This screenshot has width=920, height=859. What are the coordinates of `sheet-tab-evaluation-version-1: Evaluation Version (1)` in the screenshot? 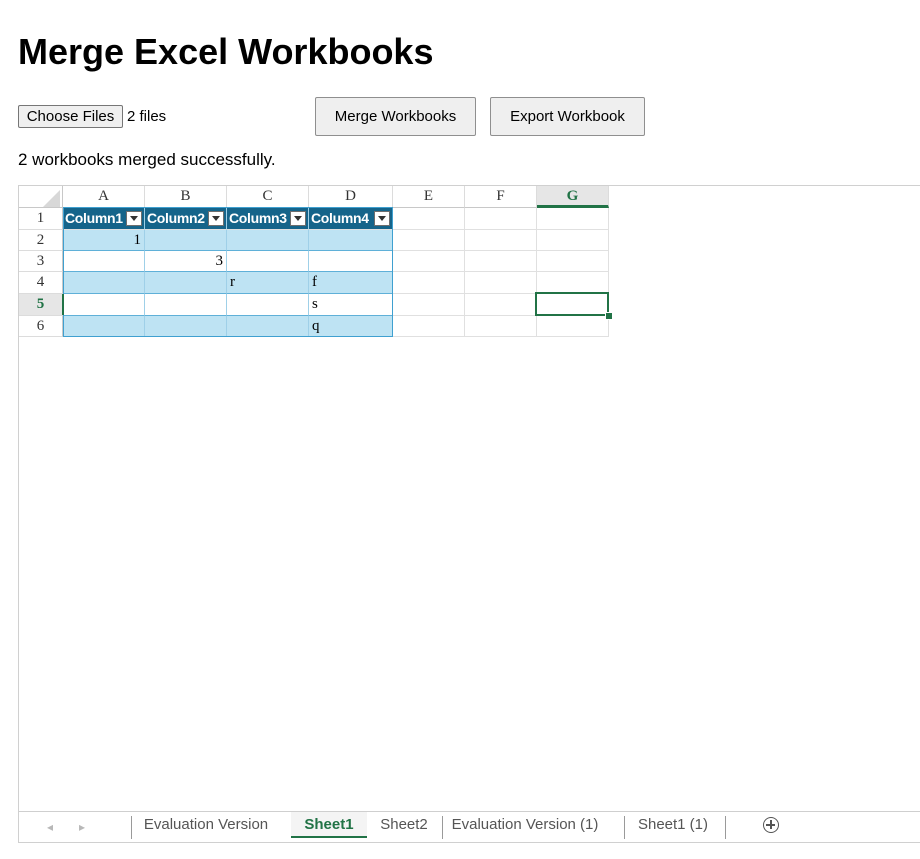 It's located at (525, 825).